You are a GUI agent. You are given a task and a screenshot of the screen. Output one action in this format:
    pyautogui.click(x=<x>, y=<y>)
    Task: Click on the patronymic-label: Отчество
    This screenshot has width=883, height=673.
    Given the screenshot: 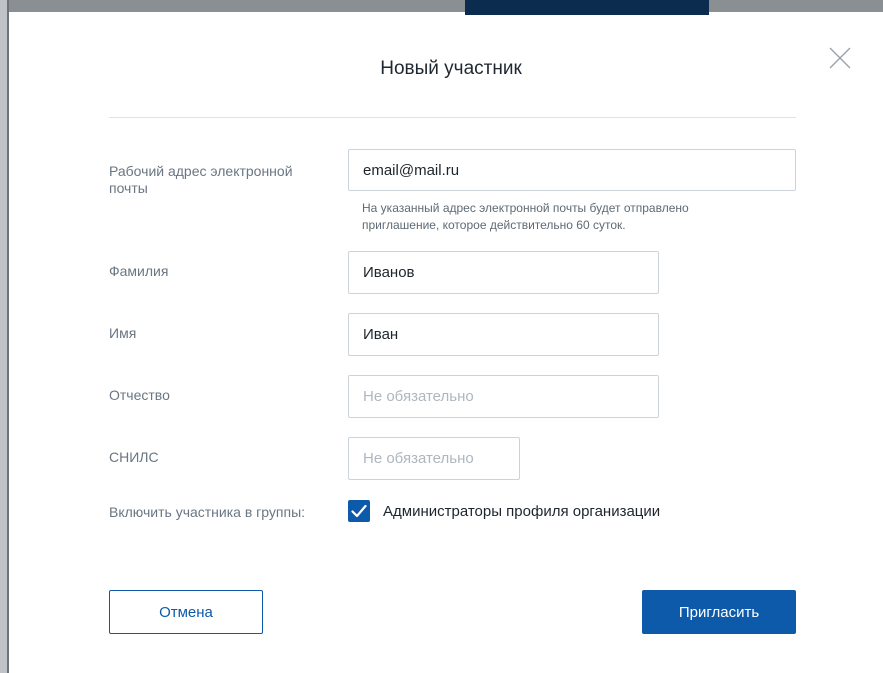 What is the action you would take?
    pyautogui.click(x=139, y=395)
    